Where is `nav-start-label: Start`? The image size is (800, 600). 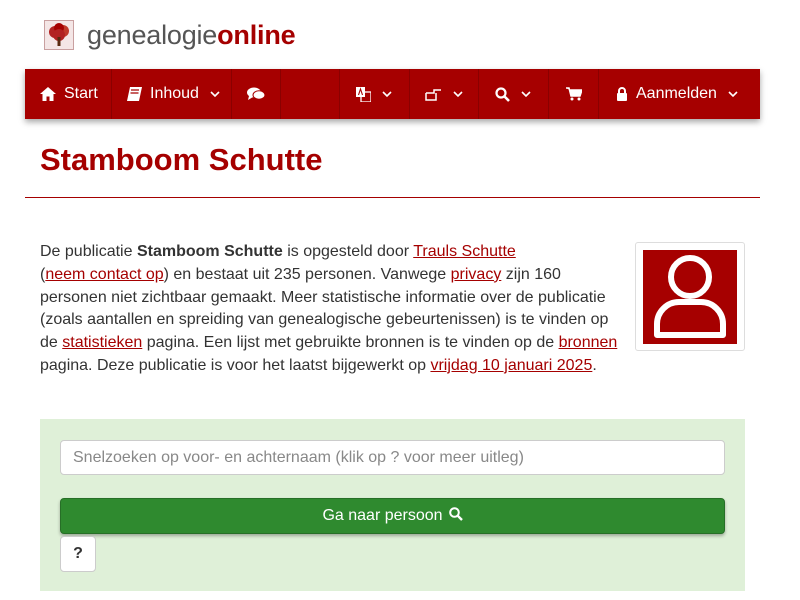 nav-start-label: Start is located at coordinates (81, 93).